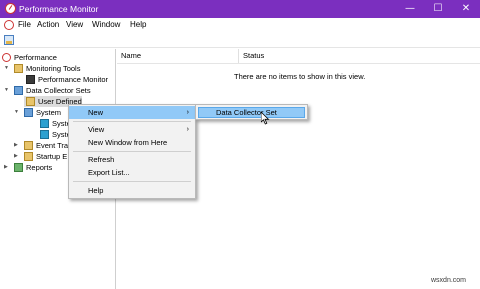 This screenshot has width=480, height=289. I want to click on monitor-chart-icon, so click(30, 79).